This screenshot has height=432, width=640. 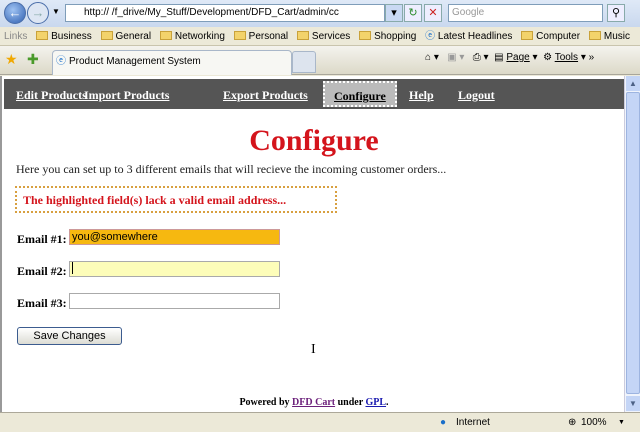 What do you see at coordinates (38, 13) in the screenshot?
I see `forward-button: →` at bounding box center [38, 13].